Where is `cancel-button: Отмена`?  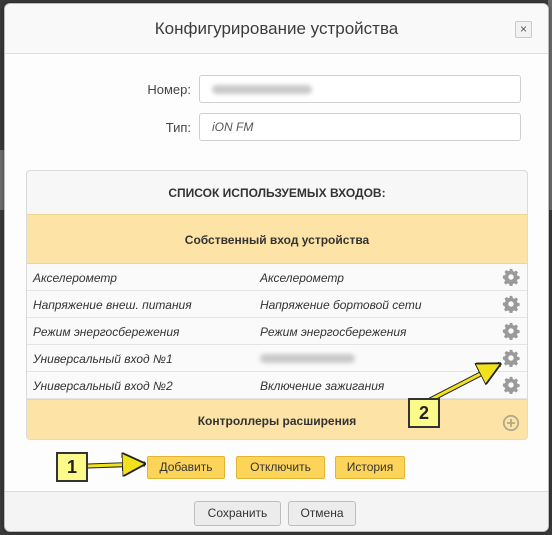
cancel-button: Отмена is located at coordinates (322, 513).